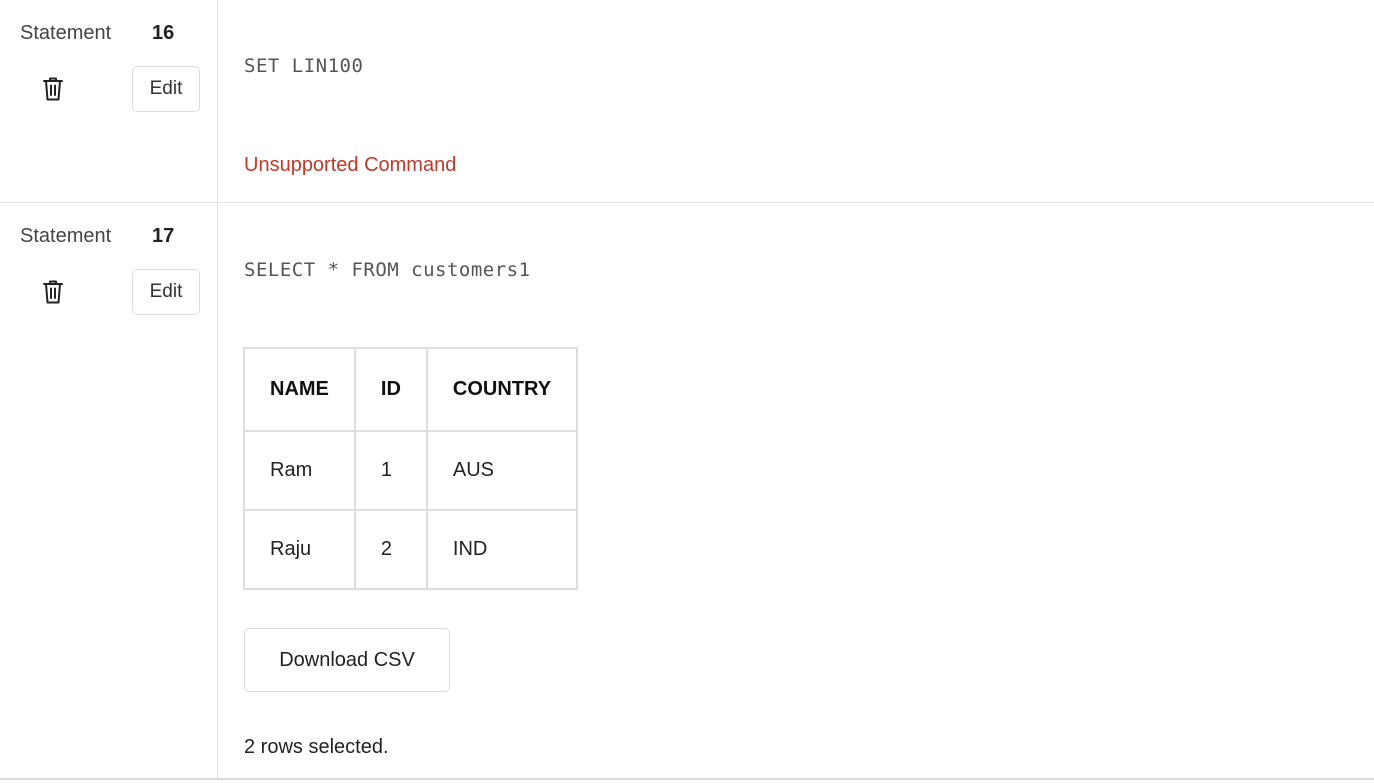  Describe the element at coordinates (109, 490) in the screenshot. I see `statement-gutter: Statement 17 Edit` at that location.